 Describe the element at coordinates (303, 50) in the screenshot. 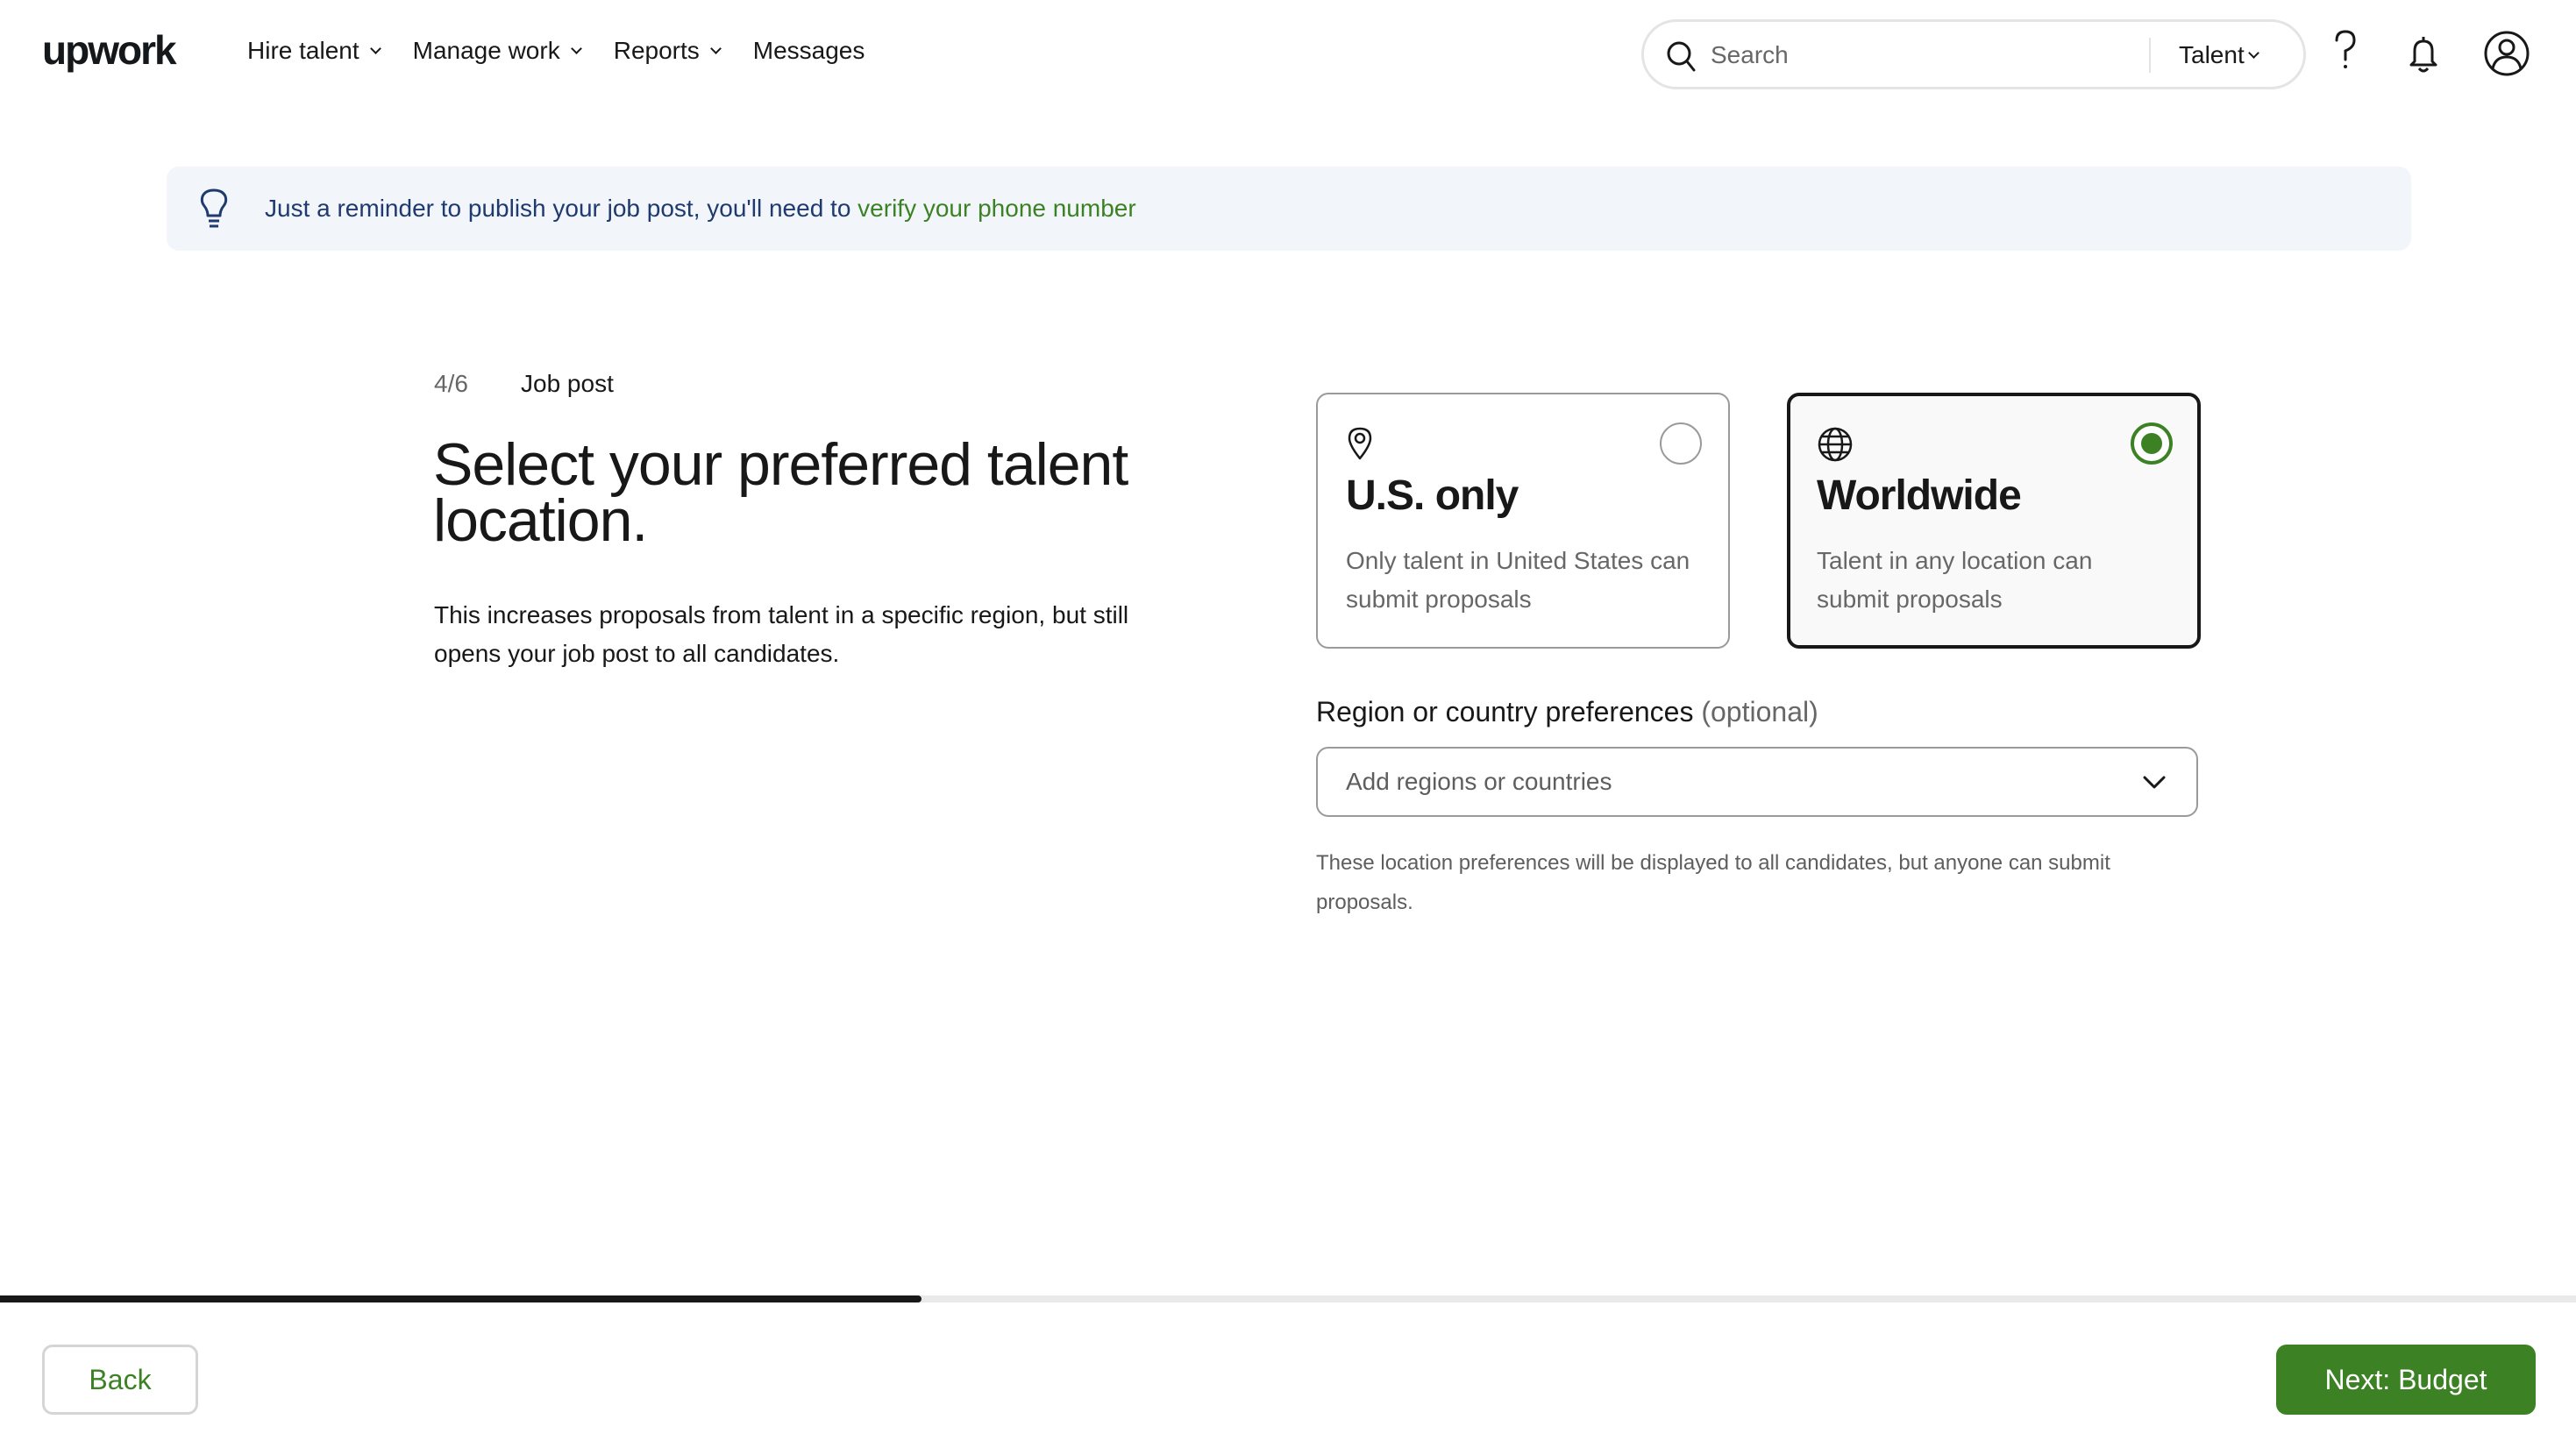

I see `nav-label: Hire talent` at that location.